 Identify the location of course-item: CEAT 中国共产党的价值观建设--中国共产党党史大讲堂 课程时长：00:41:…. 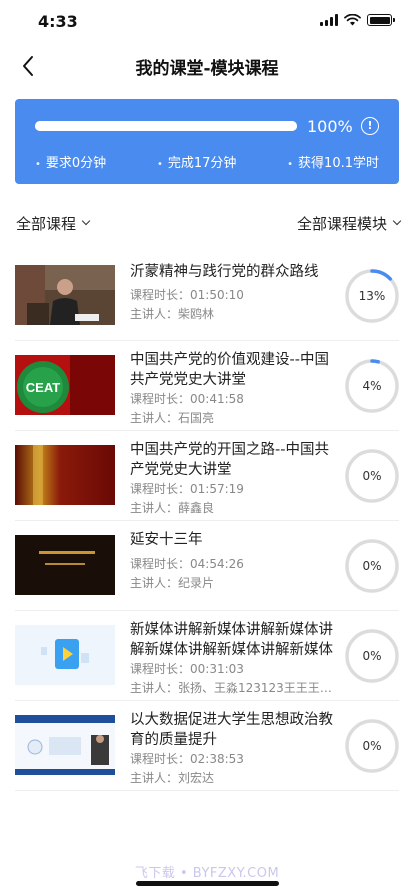
(207, 386).